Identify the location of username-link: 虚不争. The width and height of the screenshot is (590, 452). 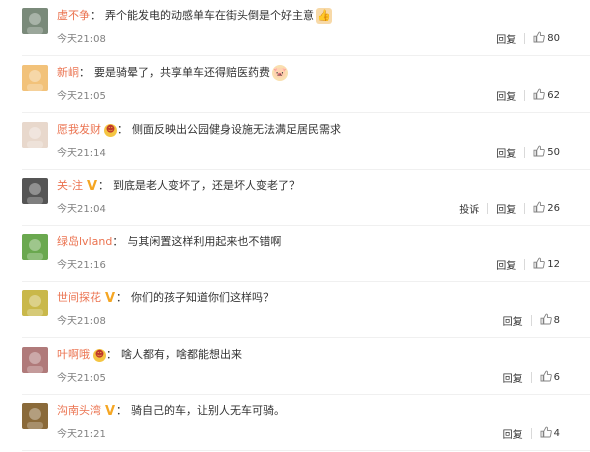
(73, 16).